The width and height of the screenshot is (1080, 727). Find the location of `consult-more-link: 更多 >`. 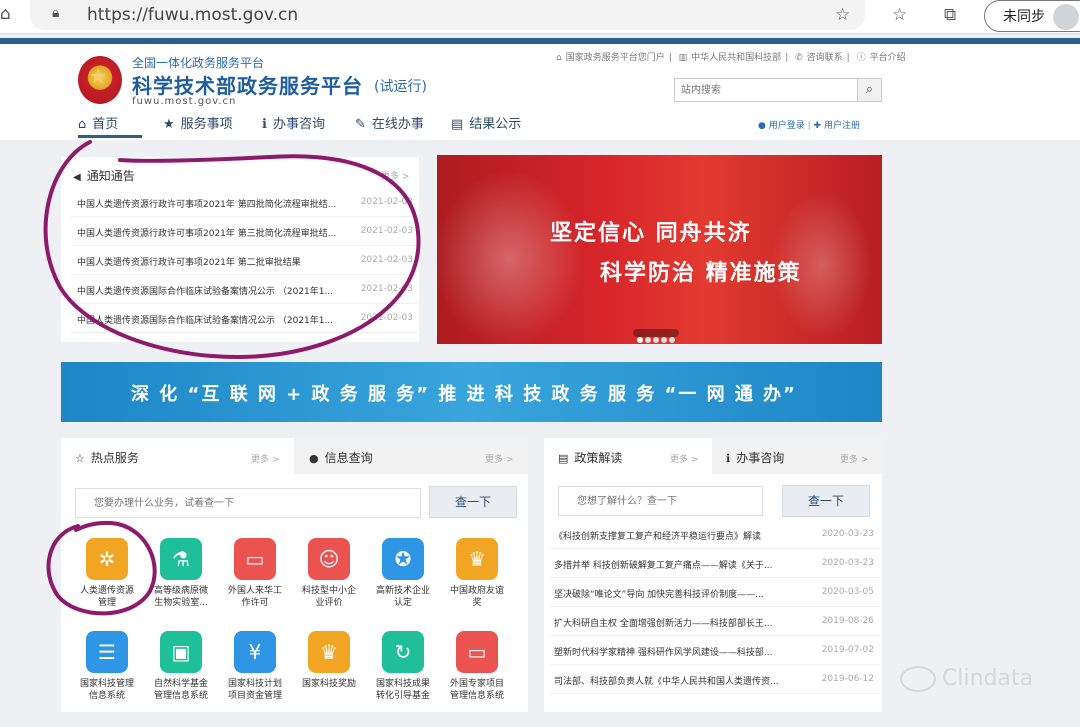

consult-more-link: 更多 > is located at coordinates (854, 458).